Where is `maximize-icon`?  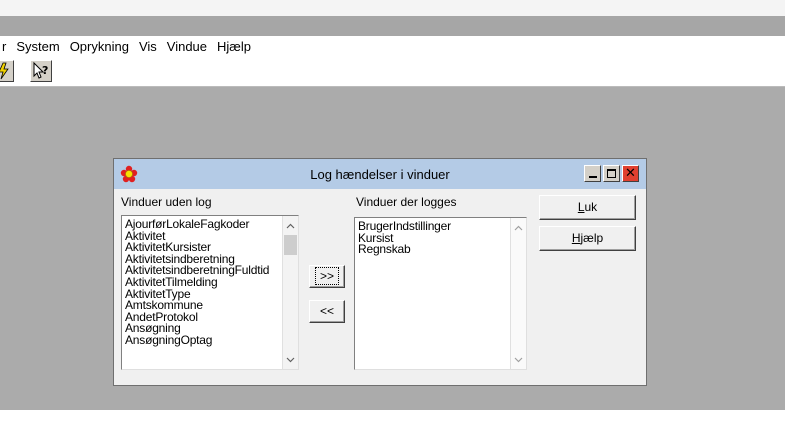
maximize-icon is located at coordinates (611, 173).